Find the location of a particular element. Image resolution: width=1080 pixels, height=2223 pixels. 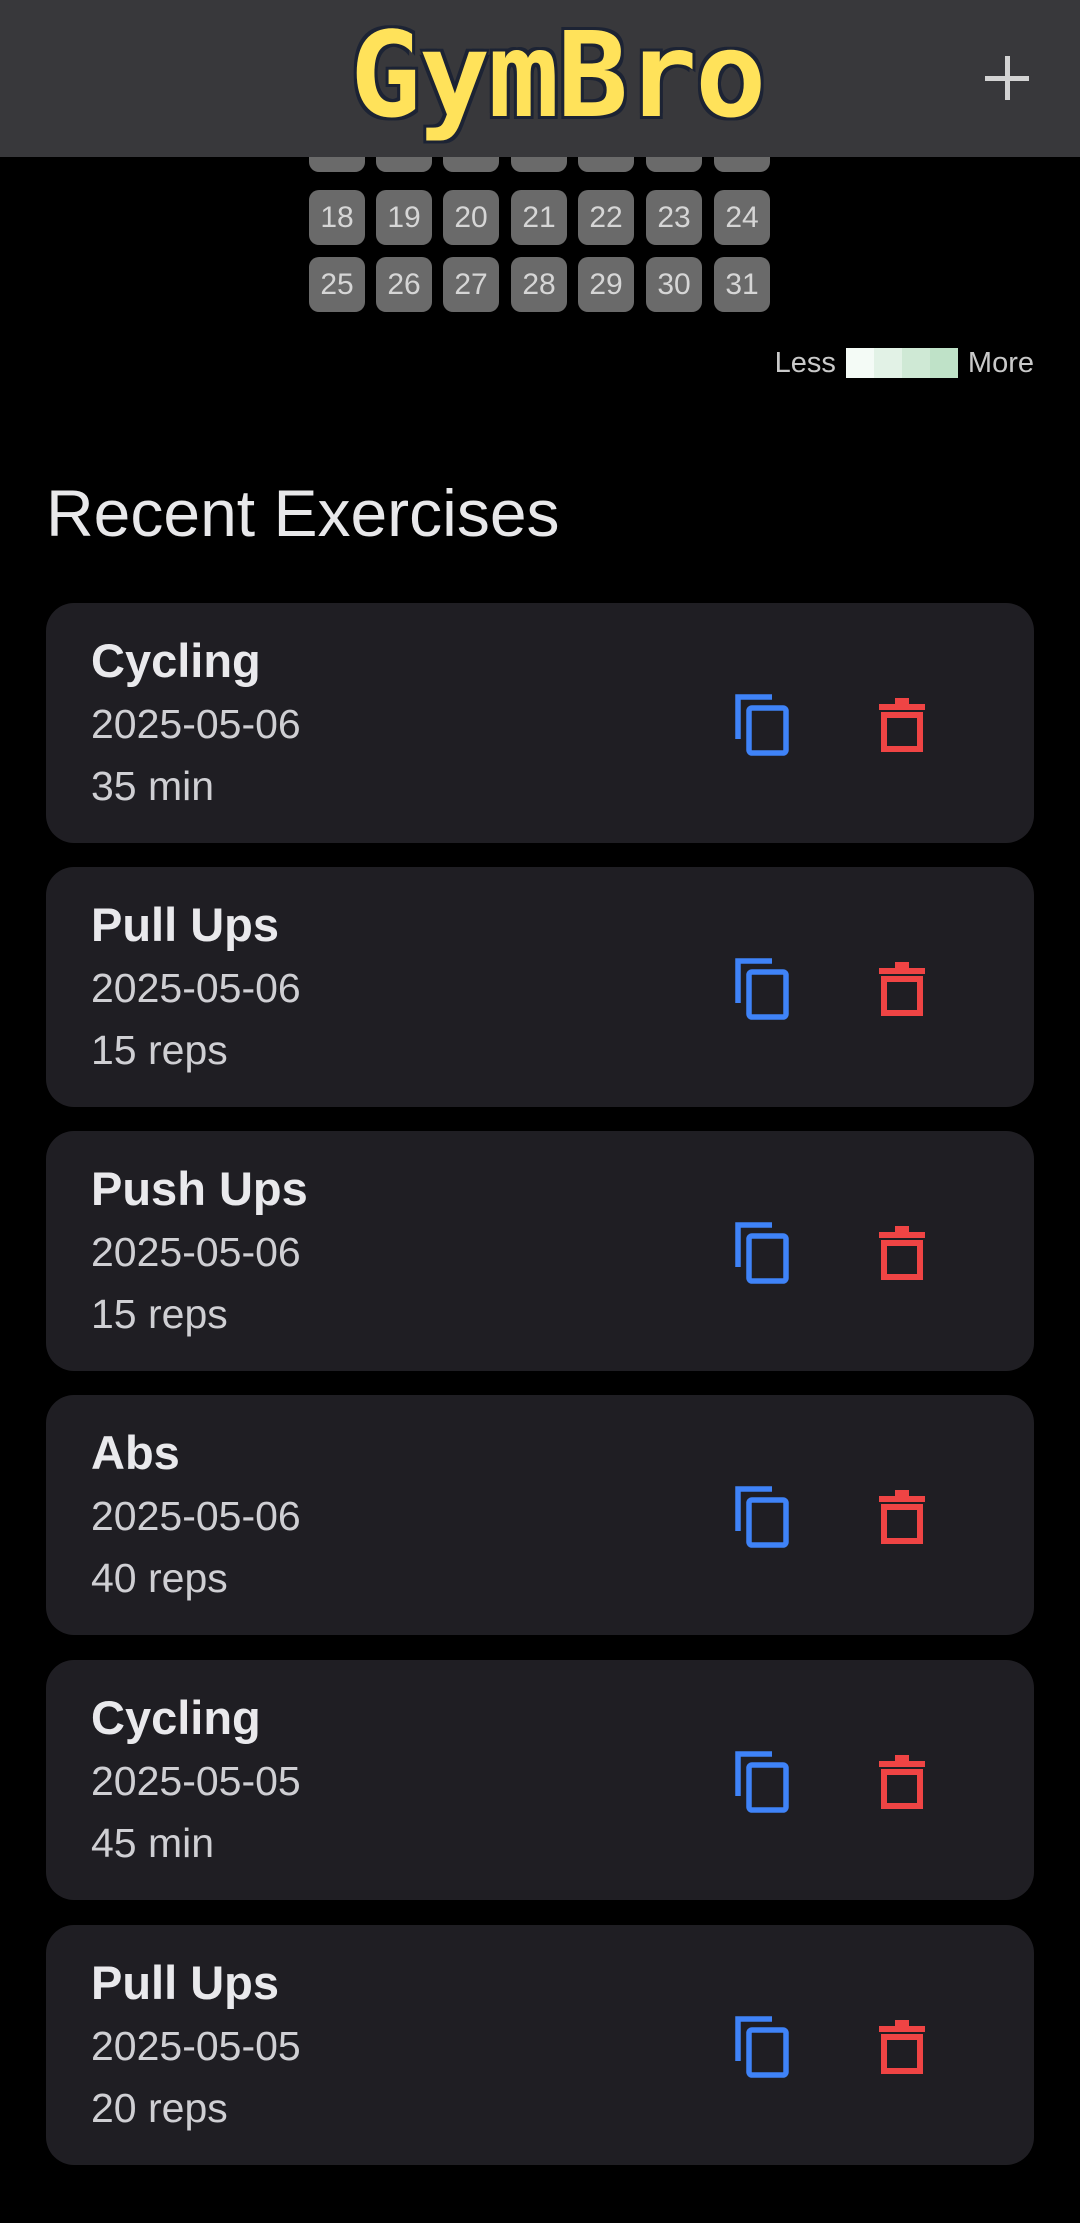

legend-less-label: Less is located at coordinates (805, 362).